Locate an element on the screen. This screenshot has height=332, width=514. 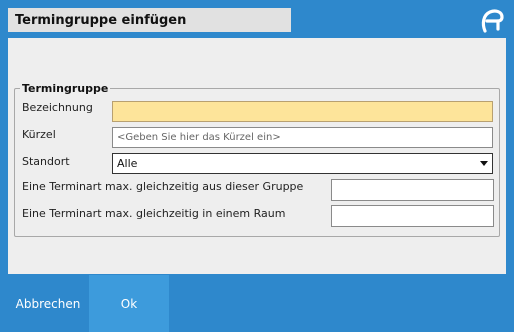
cancel-button: Abbrechen is located at coordinates (48, 303).